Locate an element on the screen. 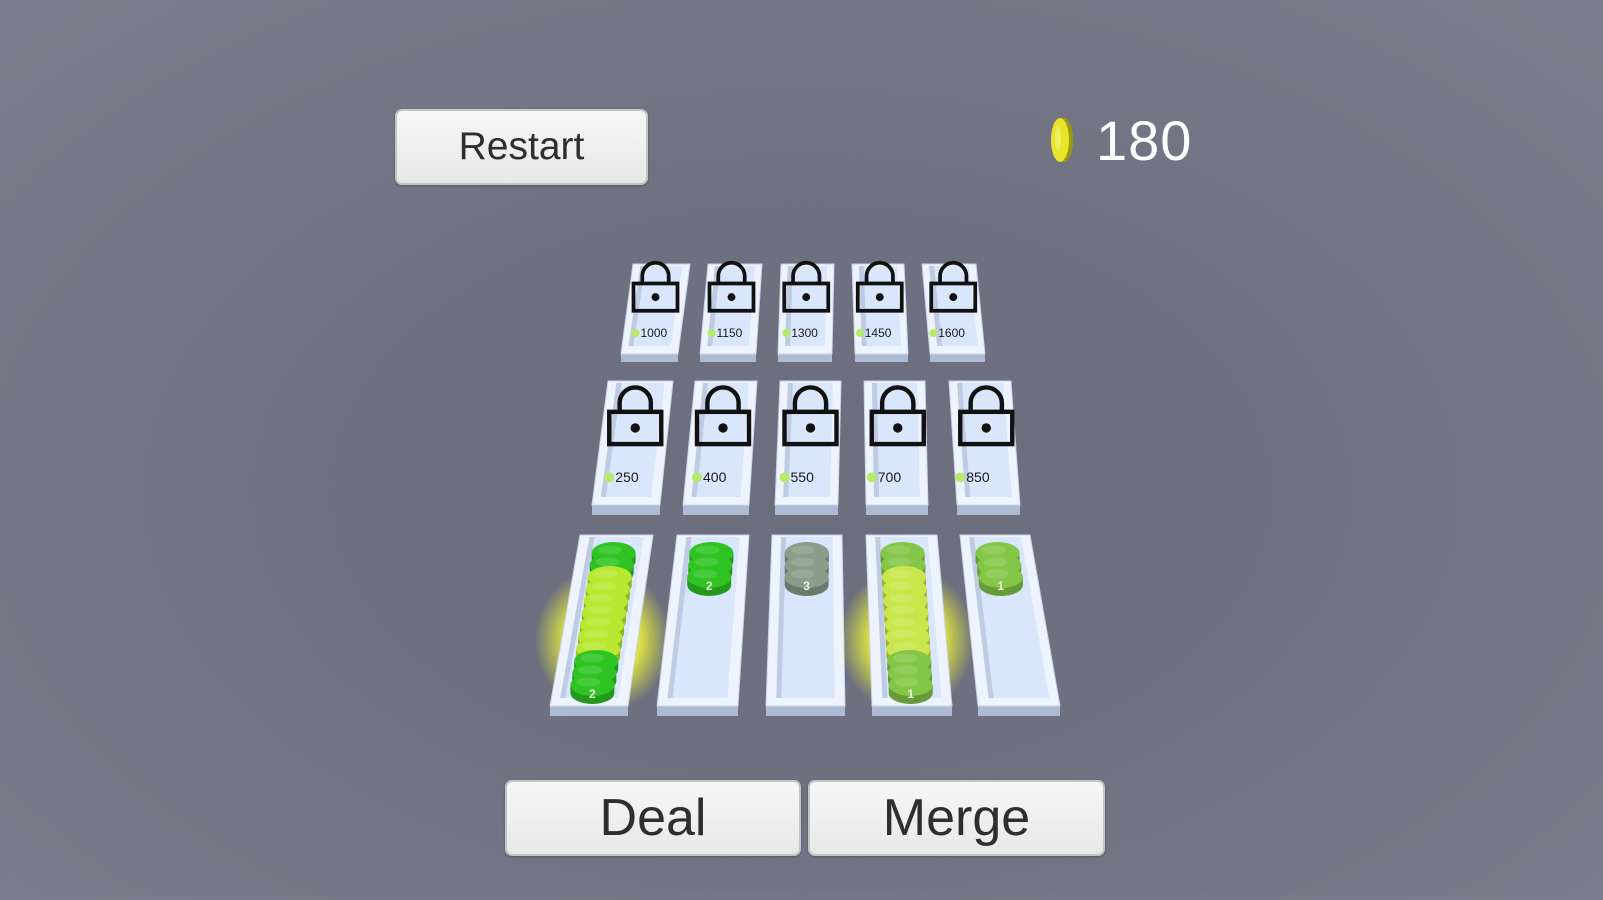 The height and width of the screenshot is (900, 1603). restart-button: Restart is located at coordinates (521, 147).